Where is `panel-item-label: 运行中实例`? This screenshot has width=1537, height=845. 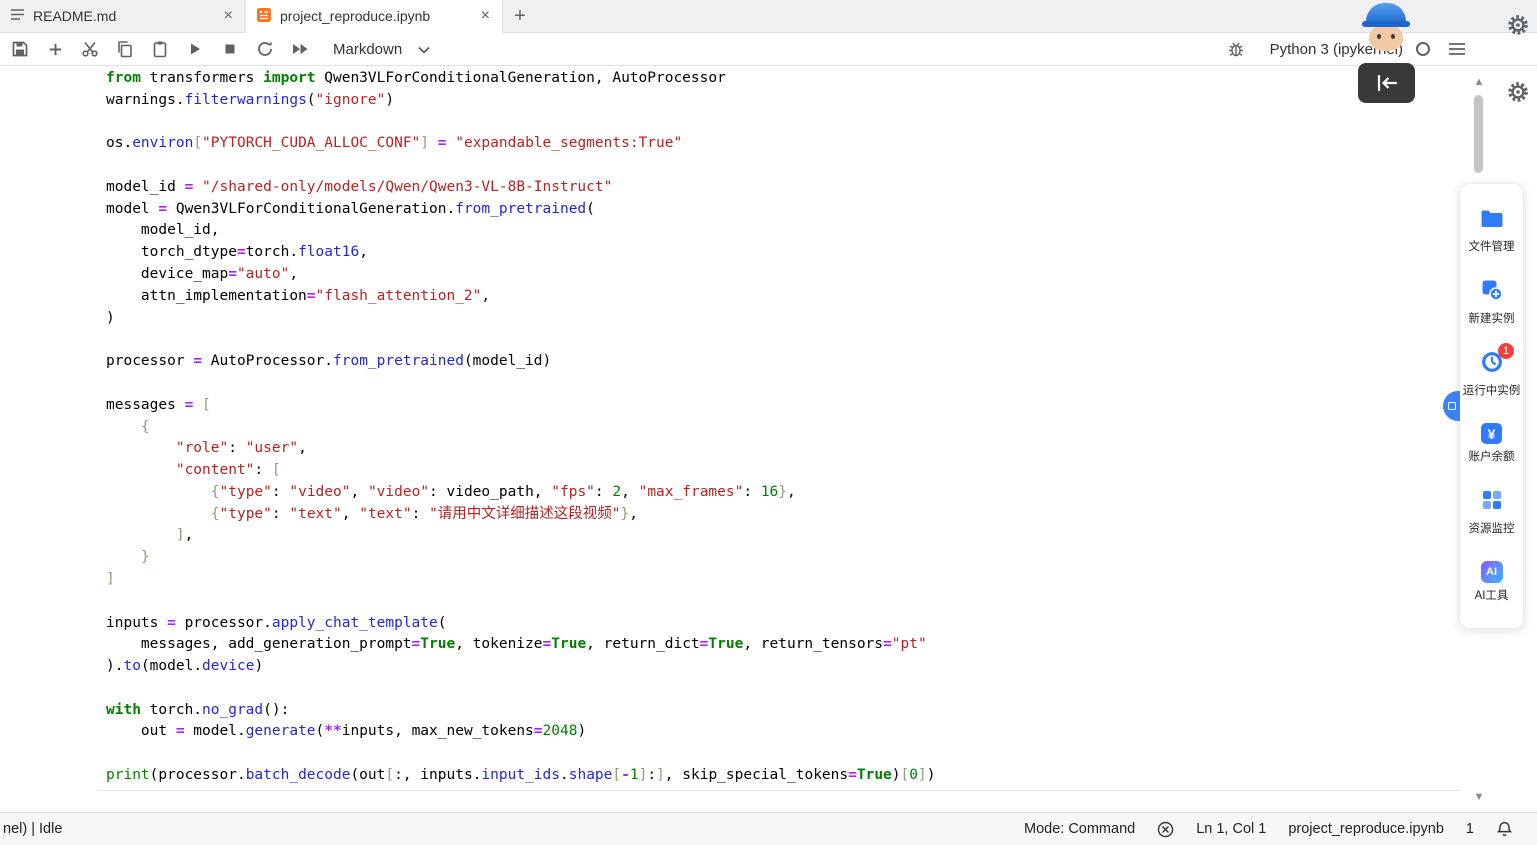 panel-item-label: 运行中实例 is located at coordinates (1491, 391).